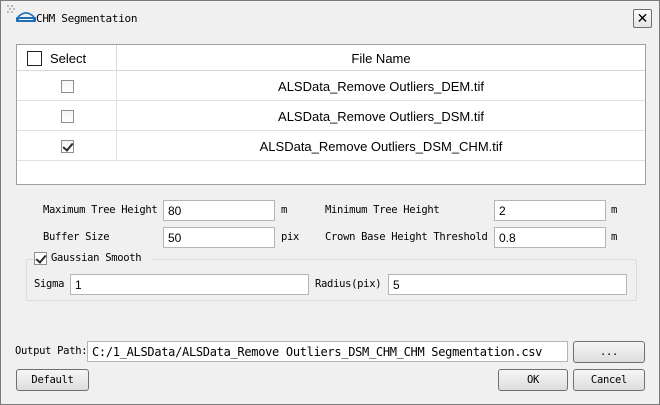 This screenshot has height=405, width=660. Describe the element at coordinates (219, 237) in the screenshot. I see `buffer-size-input: 50` at that location.